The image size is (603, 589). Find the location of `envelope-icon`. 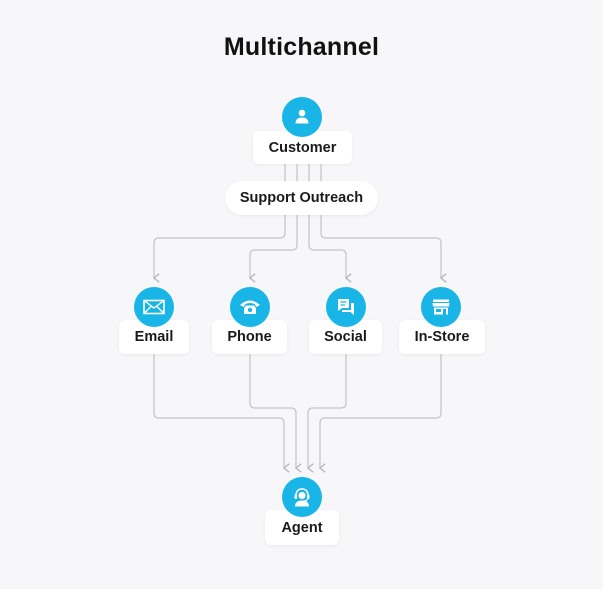

envelope-icon is located at coordinates (154, 307).